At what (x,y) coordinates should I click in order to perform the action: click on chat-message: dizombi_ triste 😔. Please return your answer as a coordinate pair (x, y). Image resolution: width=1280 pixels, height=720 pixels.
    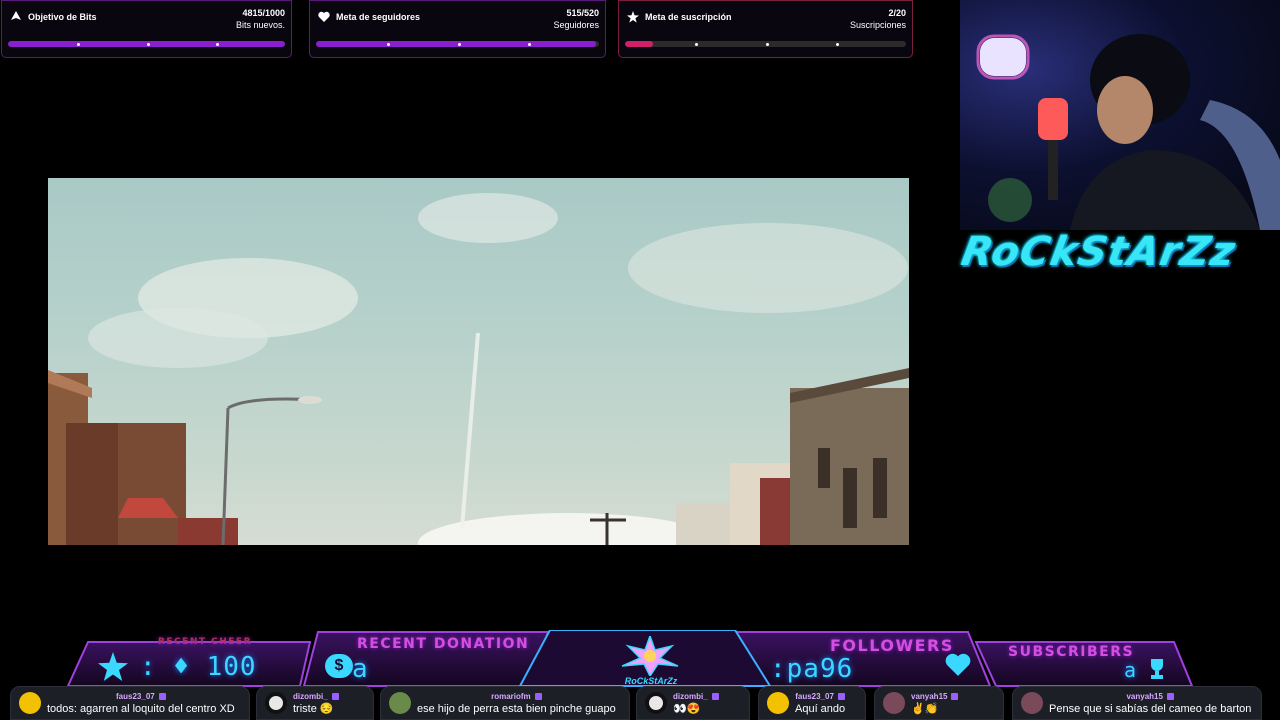
    Looking at the image, I should click on (315, 703).